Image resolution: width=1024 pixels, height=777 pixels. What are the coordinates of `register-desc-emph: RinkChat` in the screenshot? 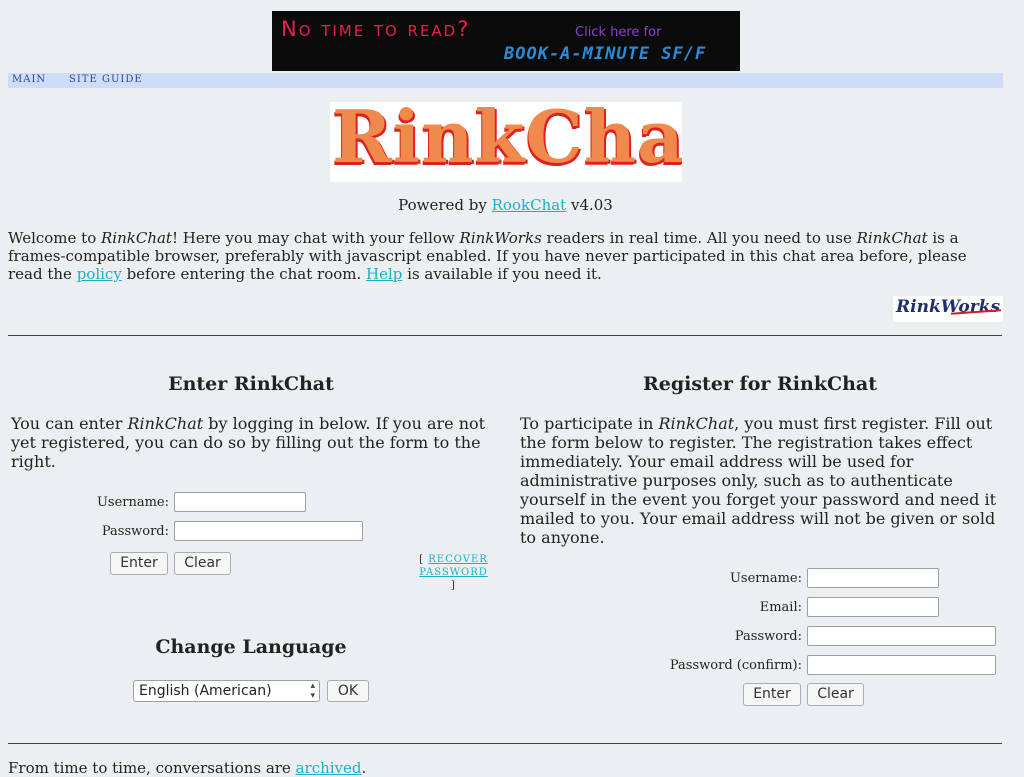 It's located at (696, 423).